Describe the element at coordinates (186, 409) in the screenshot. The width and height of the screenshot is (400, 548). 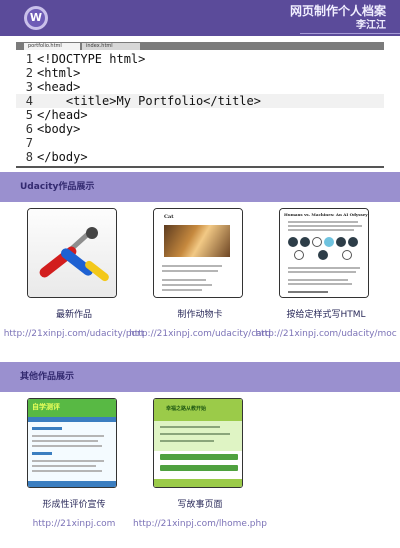
I see `story-heading: 幸福之路从教开始` at that location.